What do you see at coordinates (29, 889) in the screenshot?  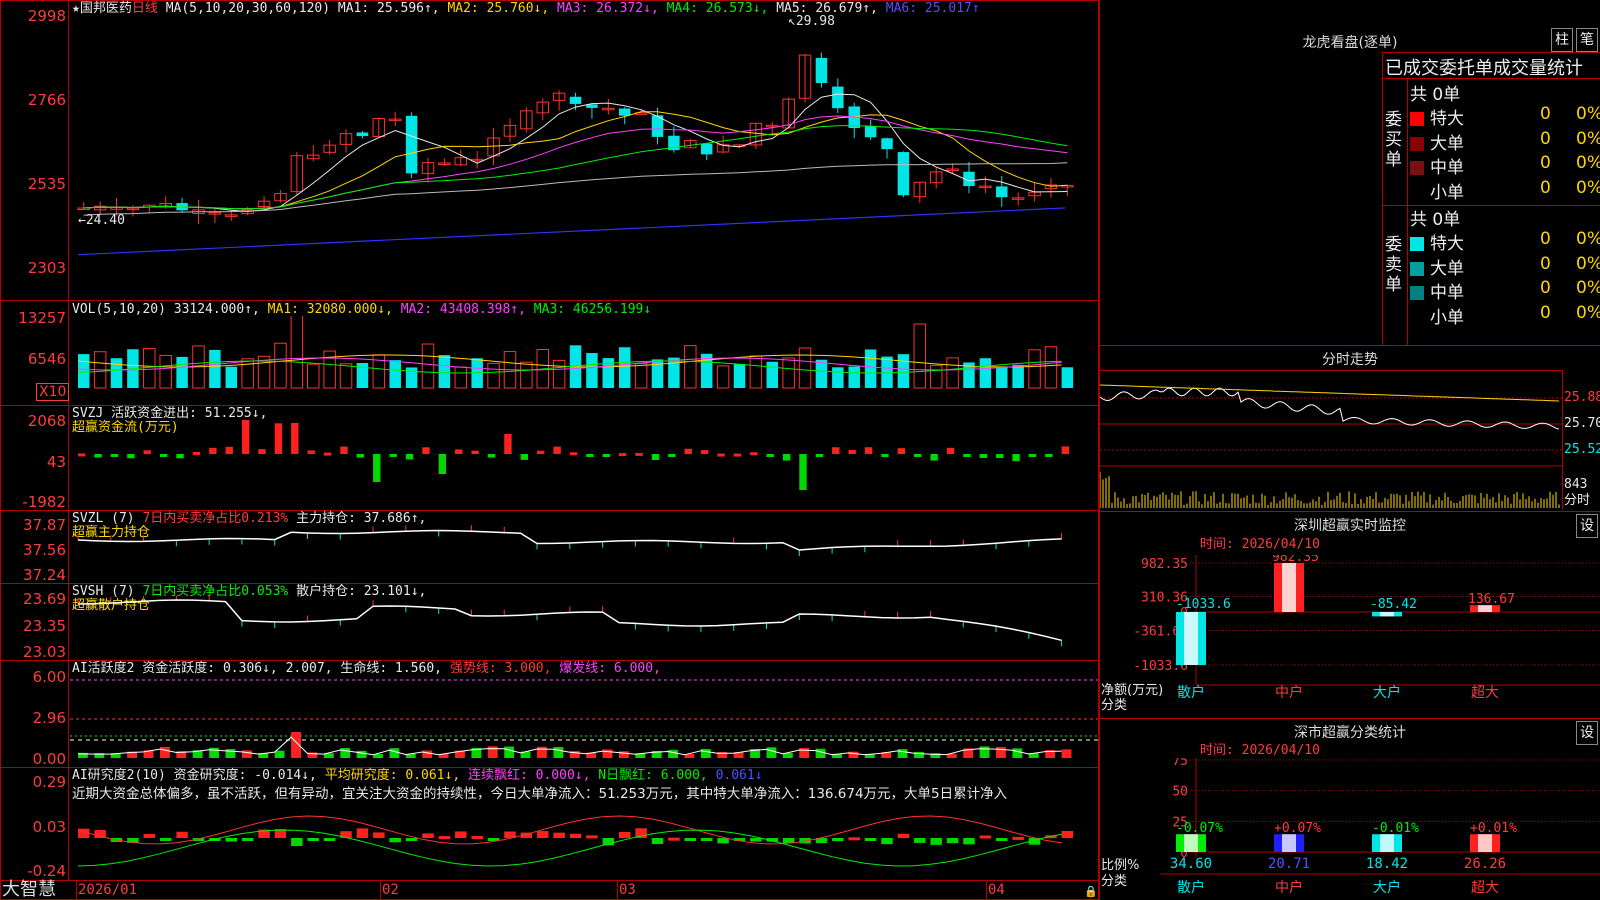 I see `brand-label: 大智慧` at bounding box center [29, 889].